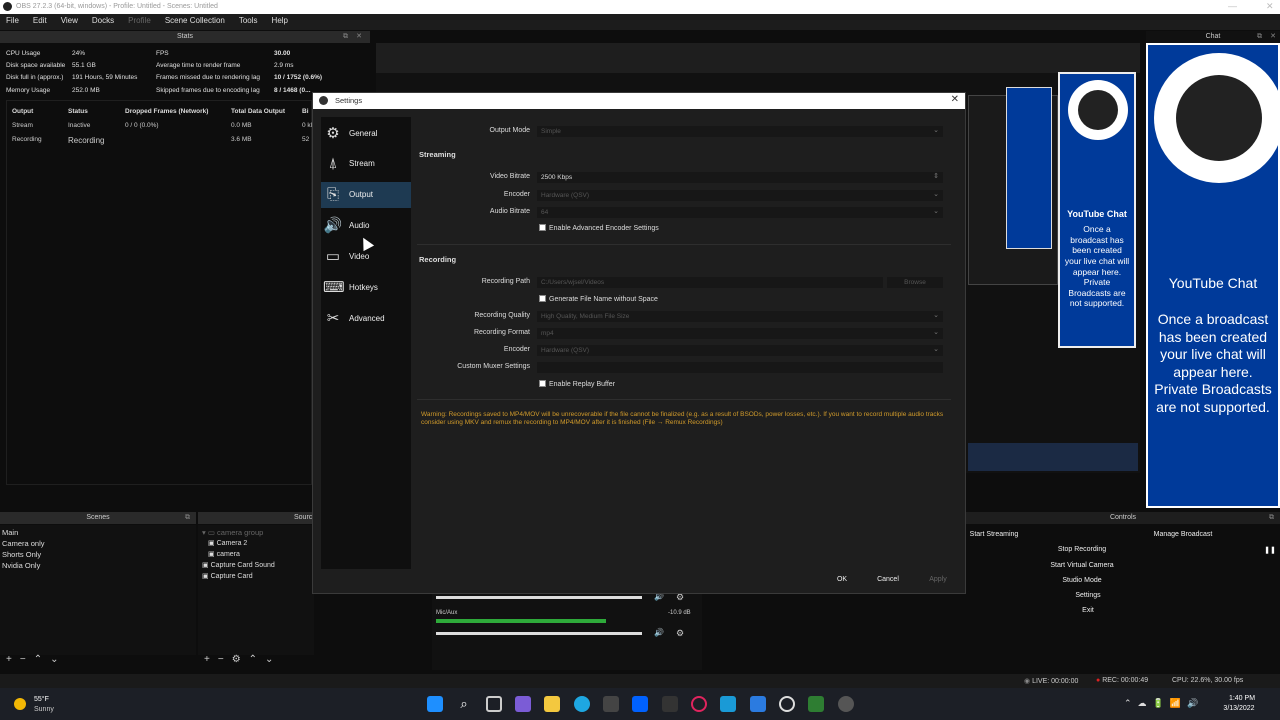  What do you see at coordinates (599, 228) in the screenshot?
I see `adv-encoder-checkbox: Enable Advanced Encoder Settings` at bounding box center [599, 228].